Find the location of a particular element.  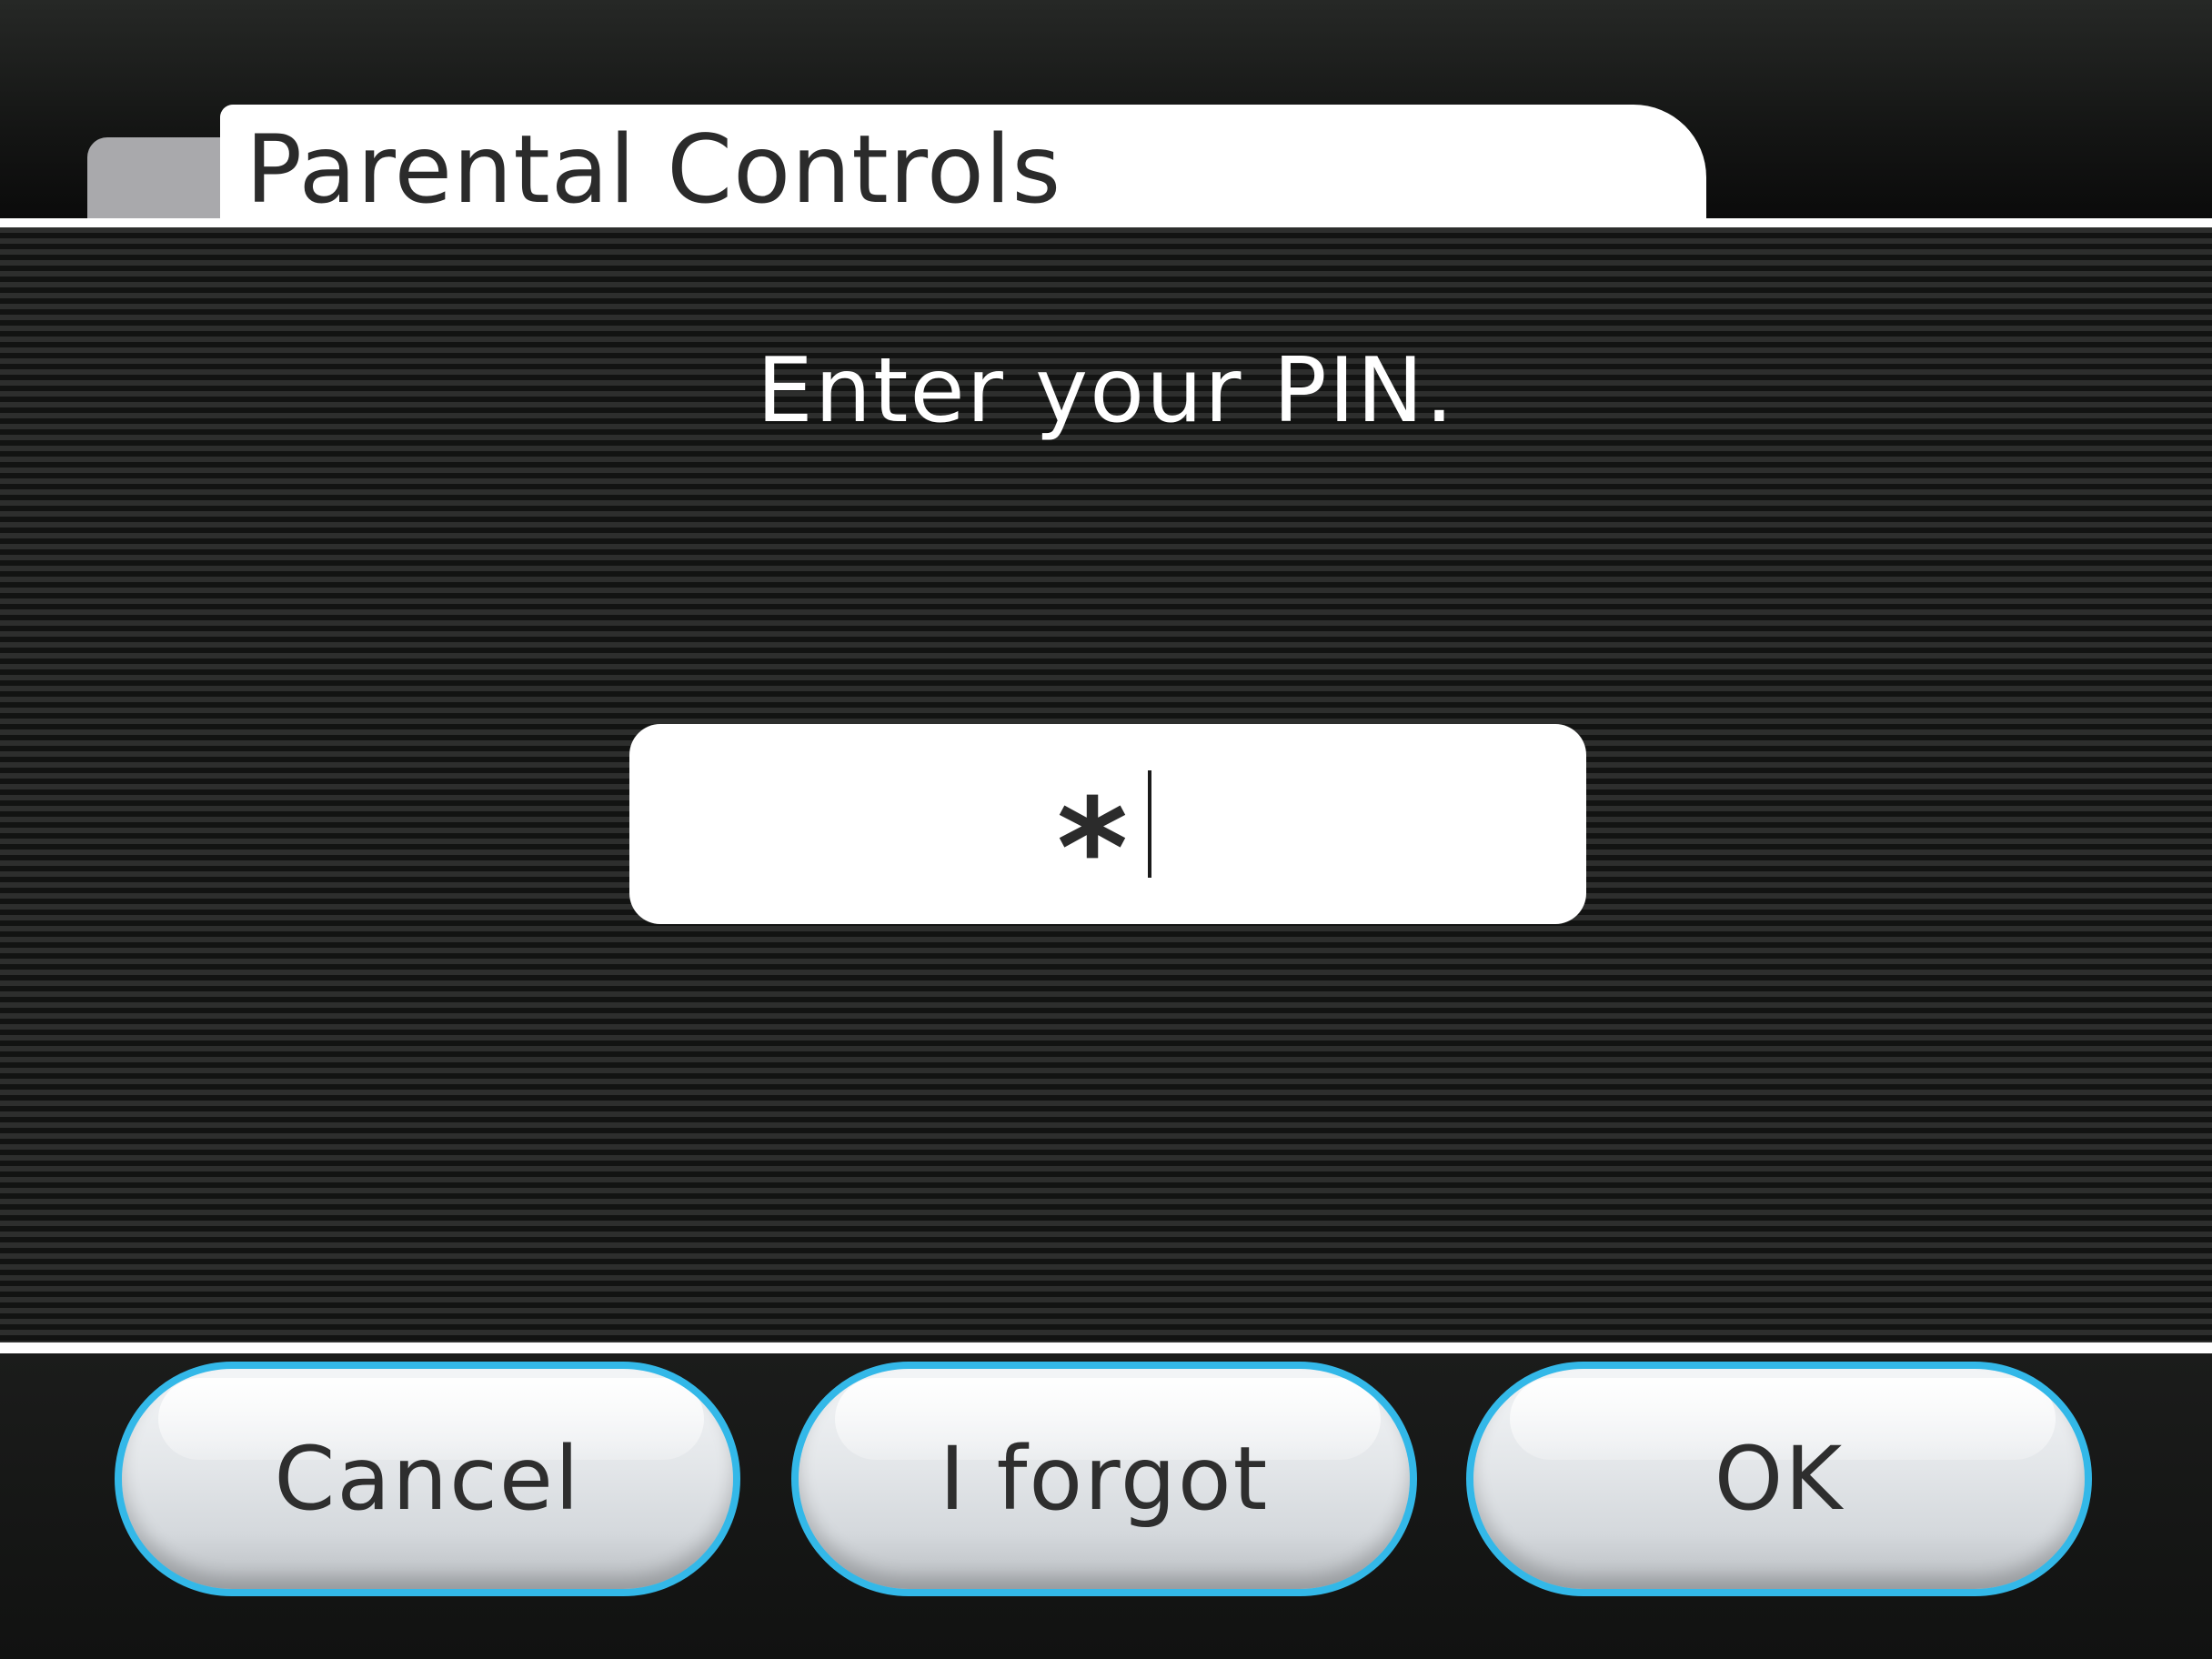

bottom-divider is located at coordinates (1106, 1347).